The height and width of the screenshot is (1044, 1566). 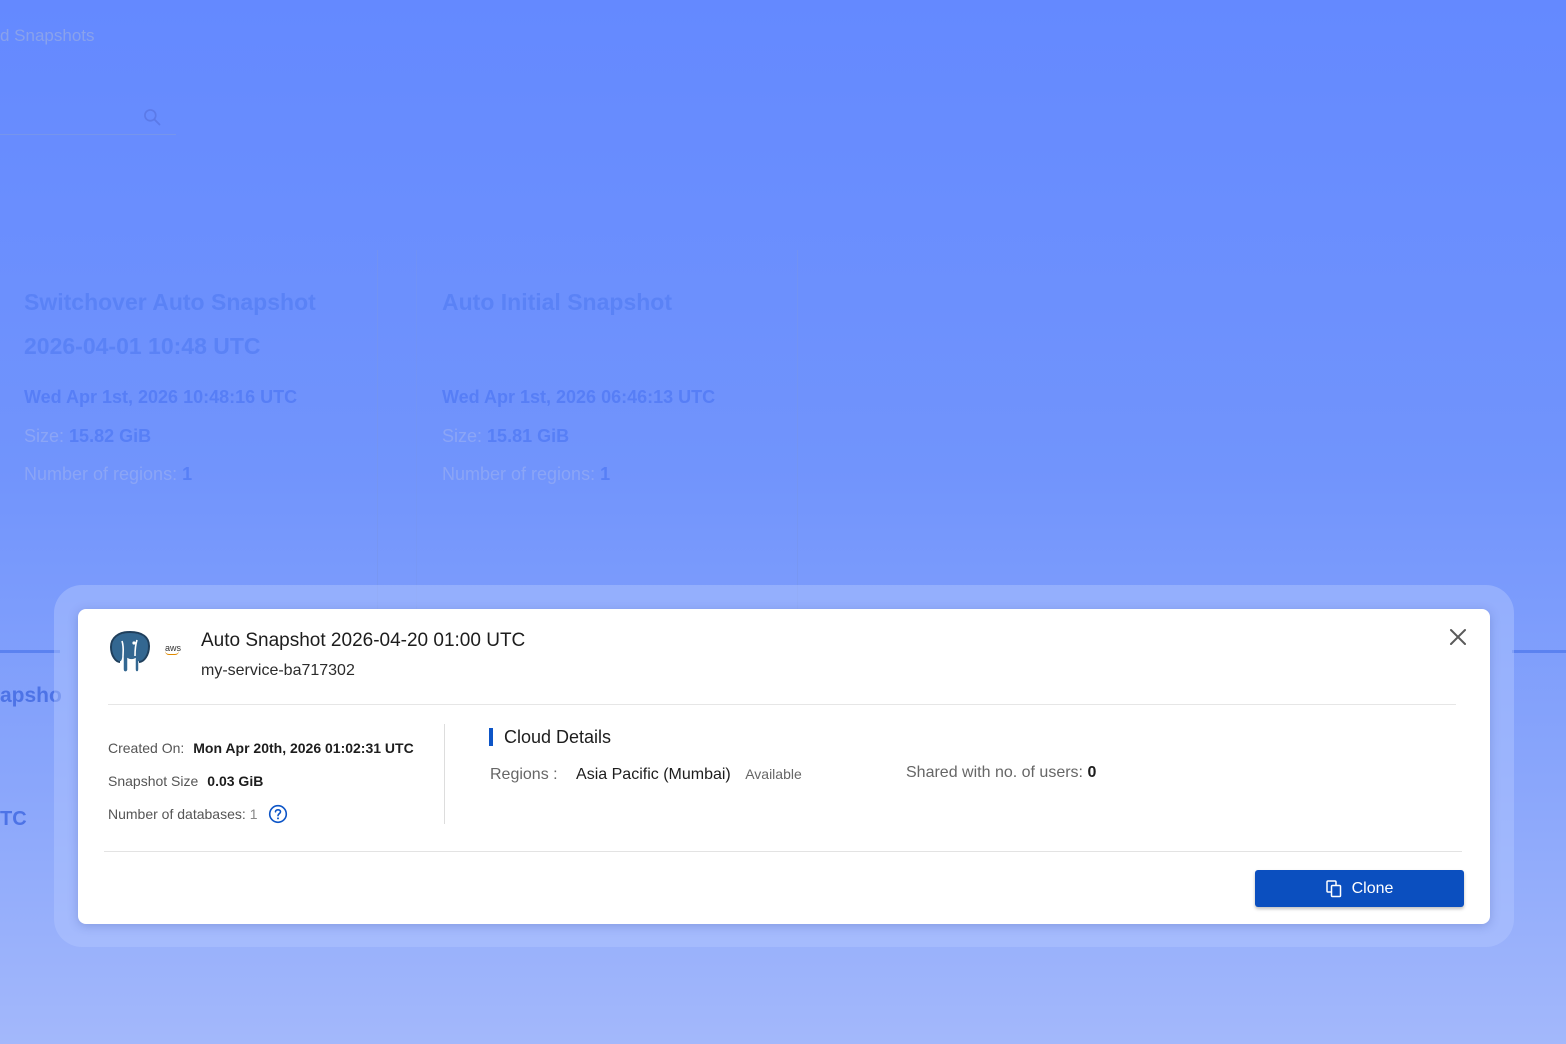 I want to click on shared-users-count: 0, so click(x=1092, y=772).